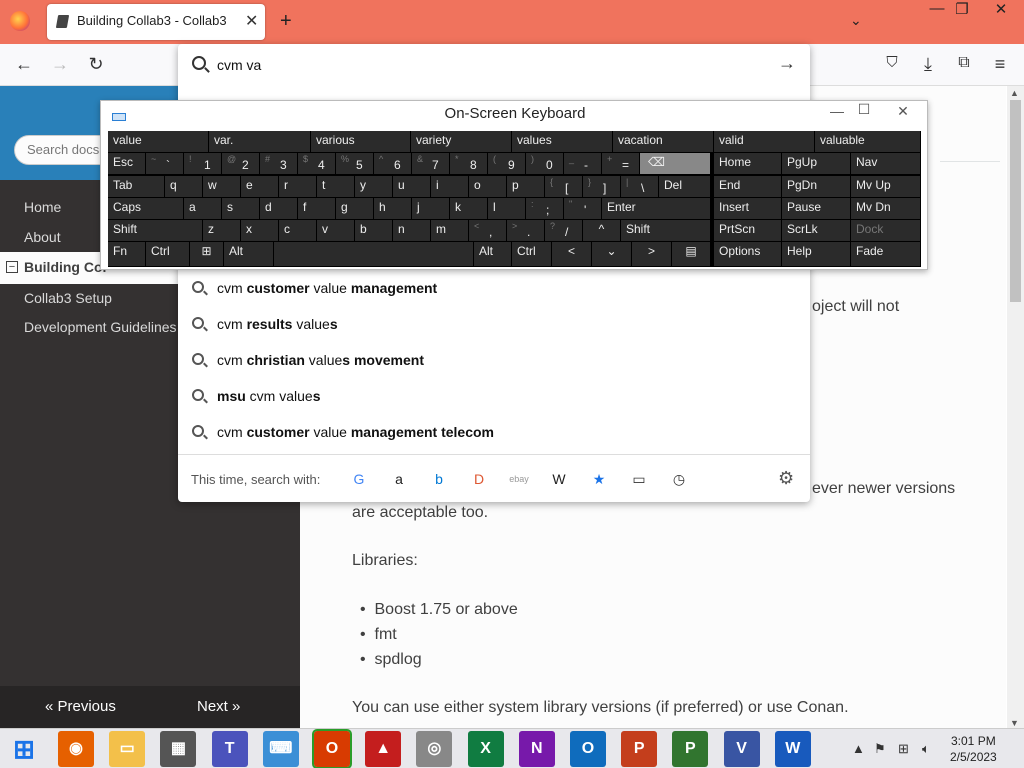 Image resolution: width=1024 pixels, height=768 pixels. What do you see at coordinates (748, 254) in the screenshot?
I see `key-options: Options` at bounding box center [748, 254].